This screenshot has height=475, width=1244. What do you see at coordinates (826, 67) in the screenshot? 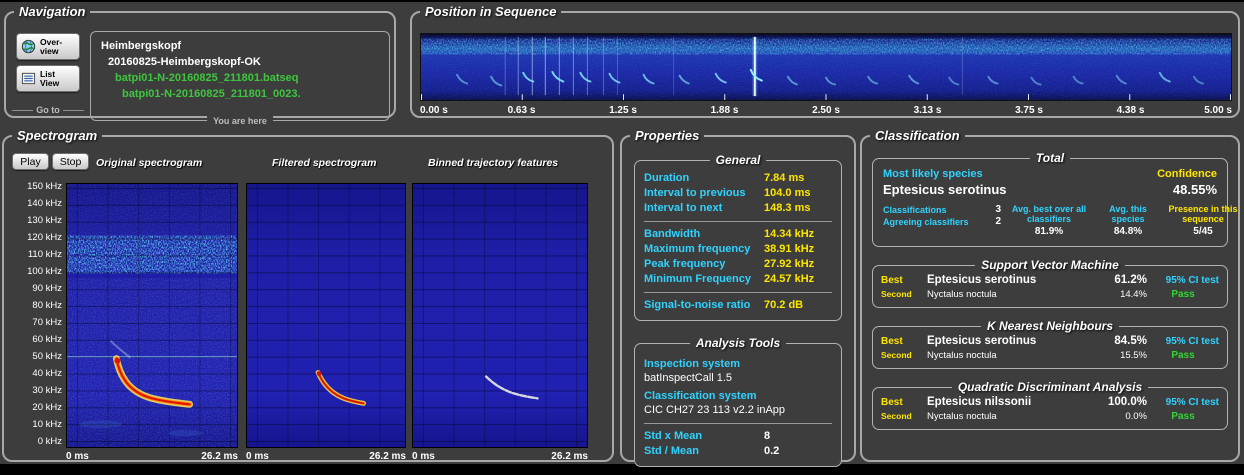
I see `sequence-spectrogram` at bounding box center [826, 67].